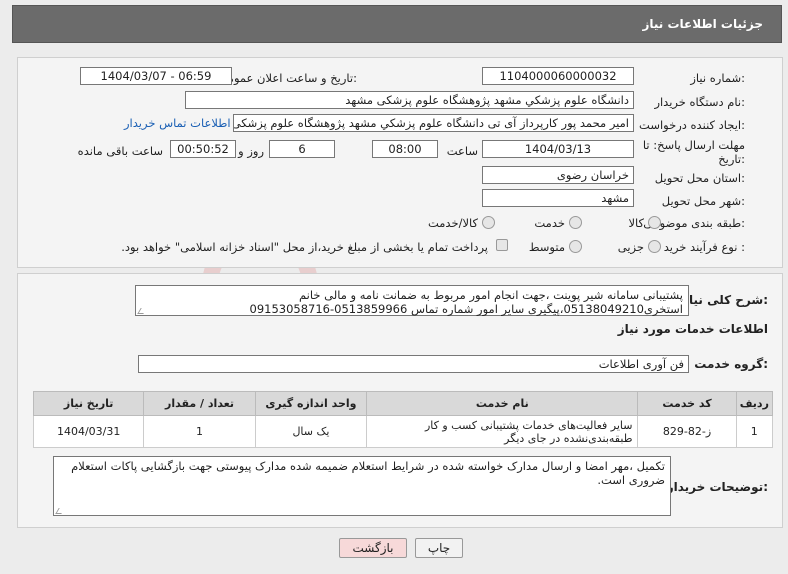  I want to click on services-section-title: اطلاعات خدمات مورد نیاز, so click(692, 329).